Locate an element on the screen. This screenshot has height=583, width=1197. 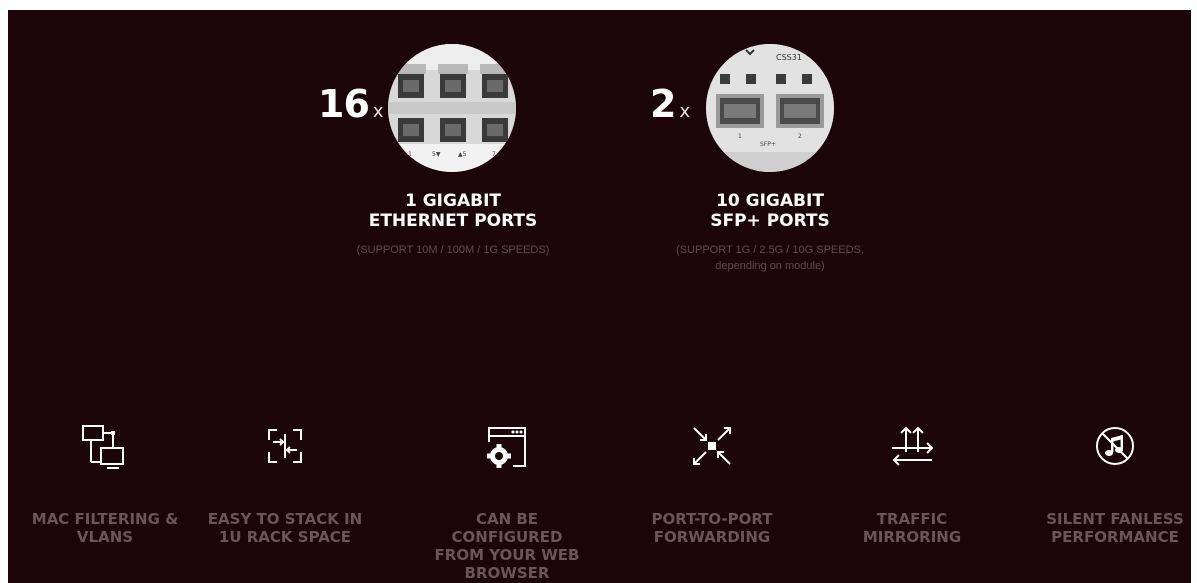
traffic-mirror-icon is located at coordinates (913, 446).